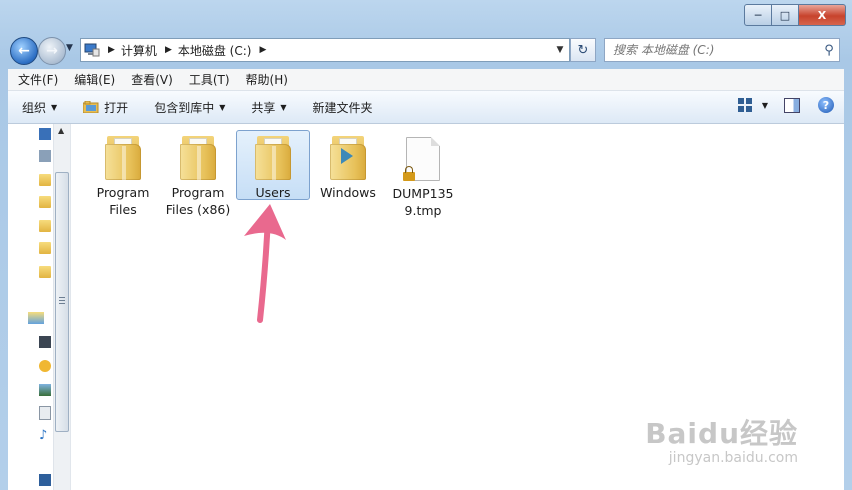  Describe the element at coordinates (45, 366) in the screenshot. I see `pictures-icon` at that location.